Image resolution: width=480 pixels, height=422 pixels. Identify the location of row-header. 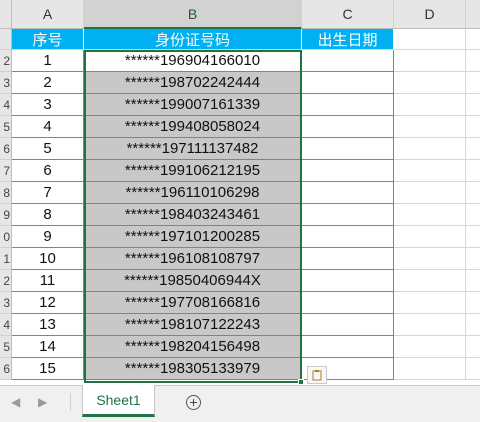
(6, 39).